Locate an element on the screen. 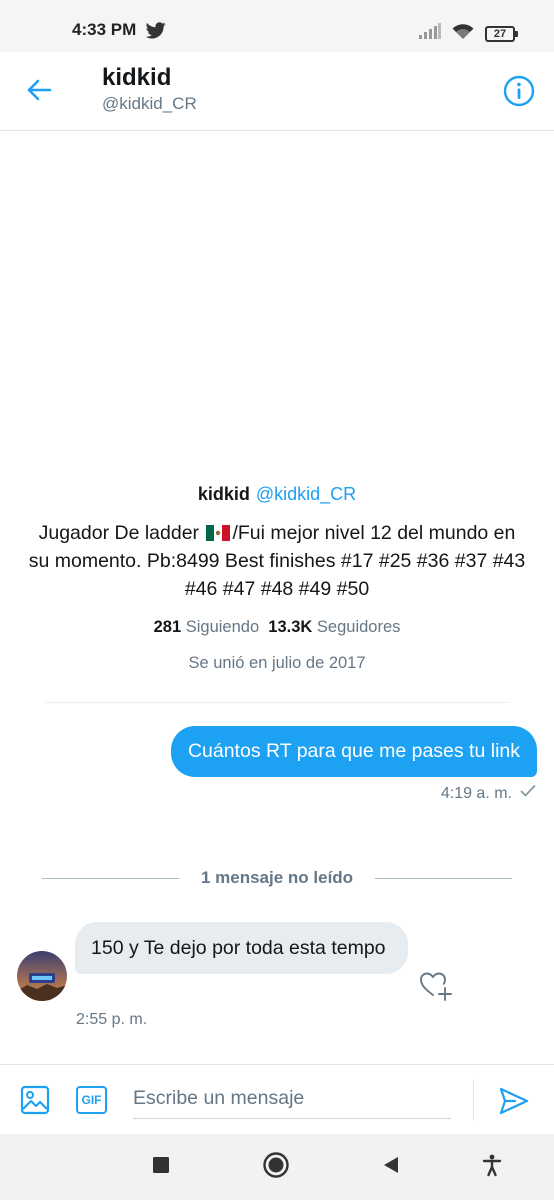 Image resolution: width=554 pixels, height=1200 pixels. back-arrow-icon is located at coordinates (39, 92).